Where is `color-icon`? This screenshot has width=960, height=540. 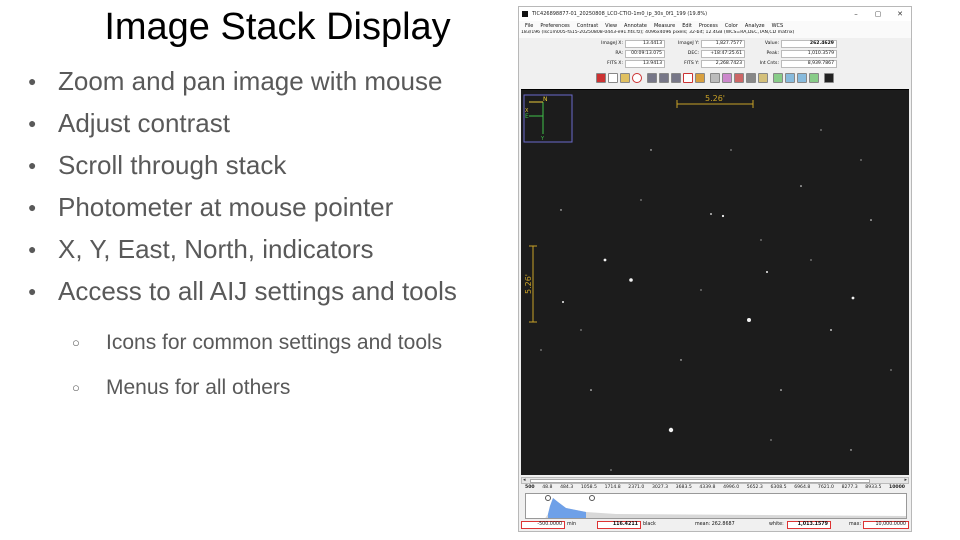 color-icon is located at coordinates (727, 78).